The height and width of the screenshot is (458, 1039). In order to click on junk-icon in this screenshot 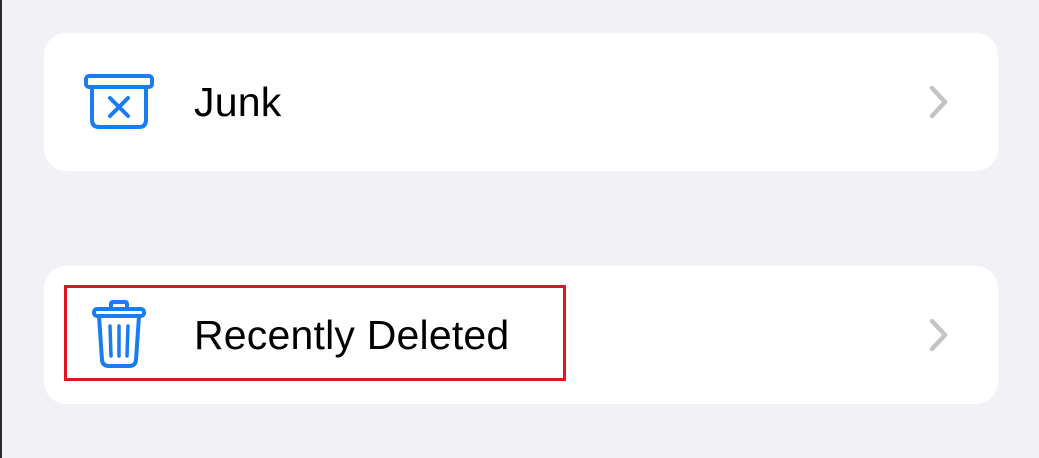, I will do `click(119, 102)`.